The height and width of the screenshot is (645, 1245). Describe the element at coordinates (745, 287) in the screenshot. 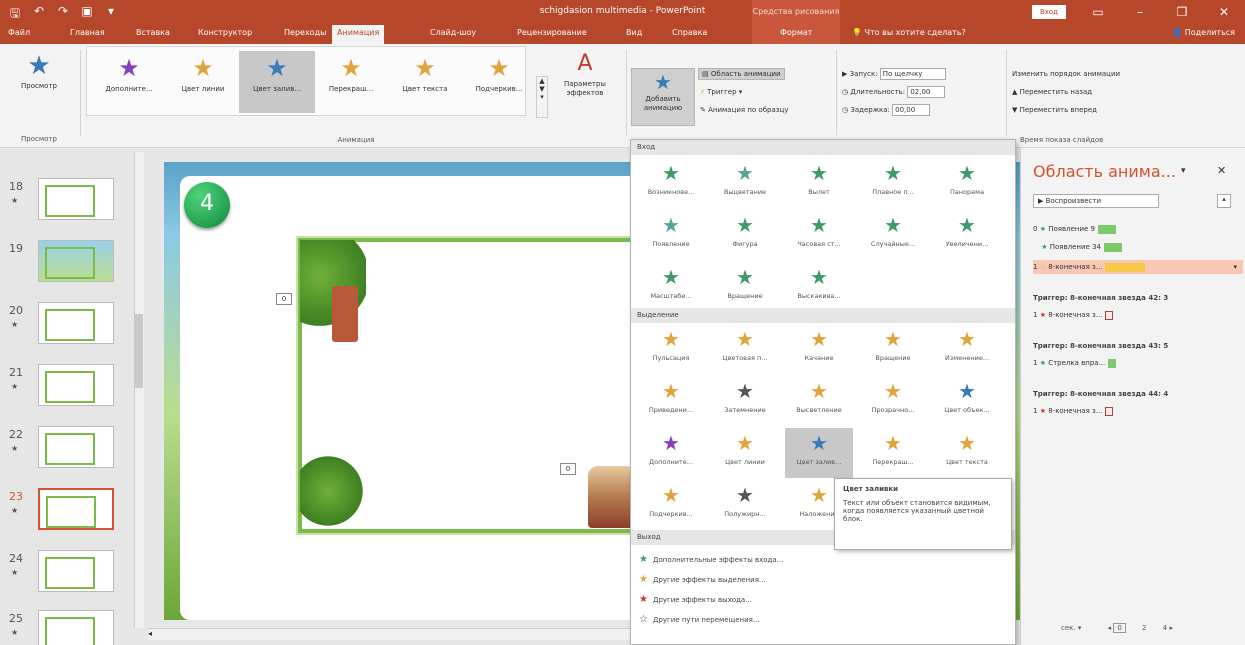

I see `entrance-effect: ★ Вращение` at that location.